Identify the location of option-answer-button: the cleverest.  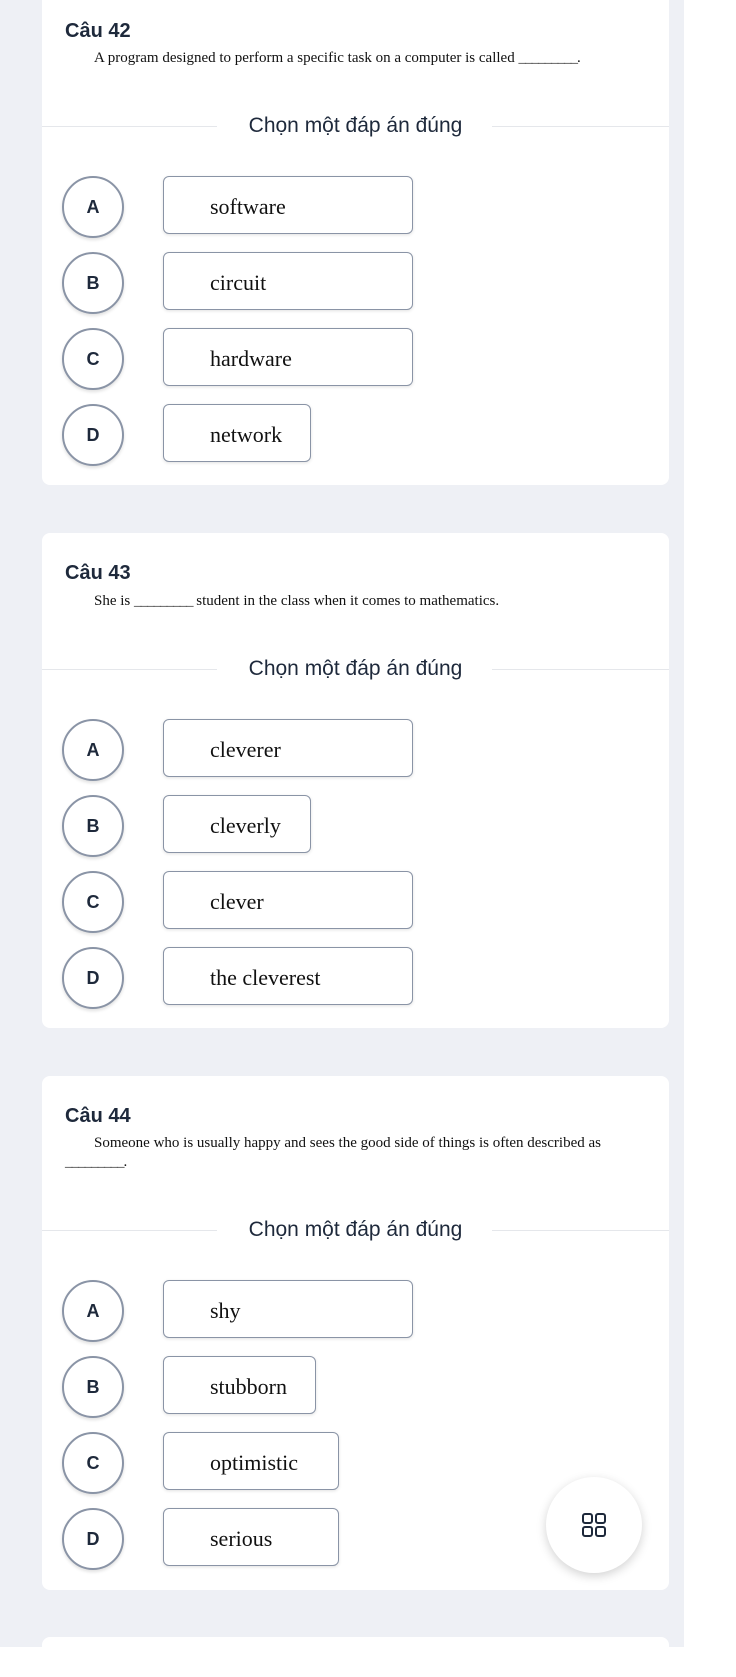
(288, 976).